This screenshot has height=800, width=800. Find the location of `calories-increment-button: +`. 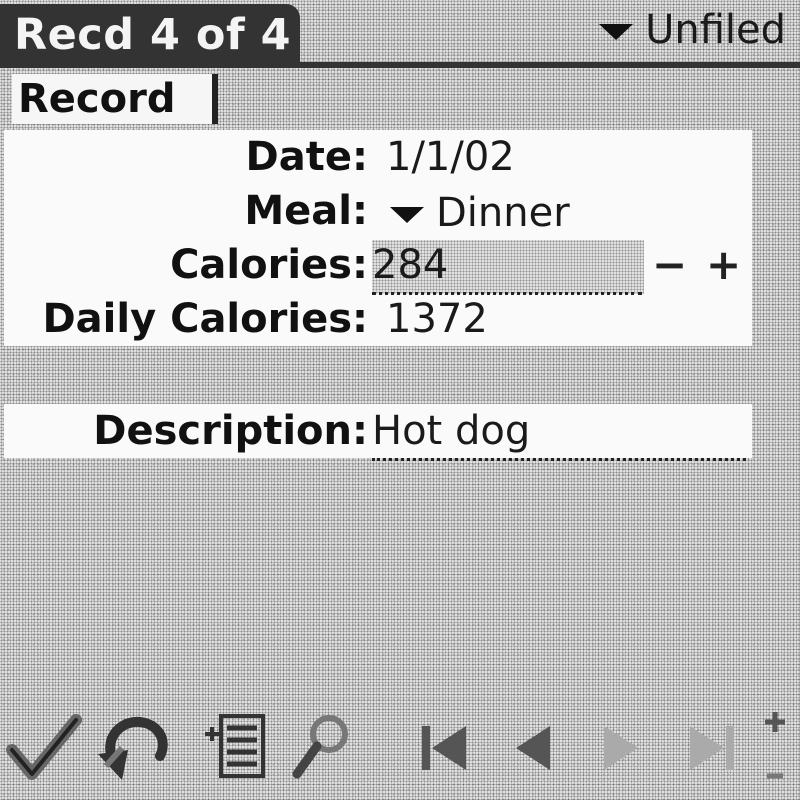

calories-increment-button: + is located at coordinates (723, 265).